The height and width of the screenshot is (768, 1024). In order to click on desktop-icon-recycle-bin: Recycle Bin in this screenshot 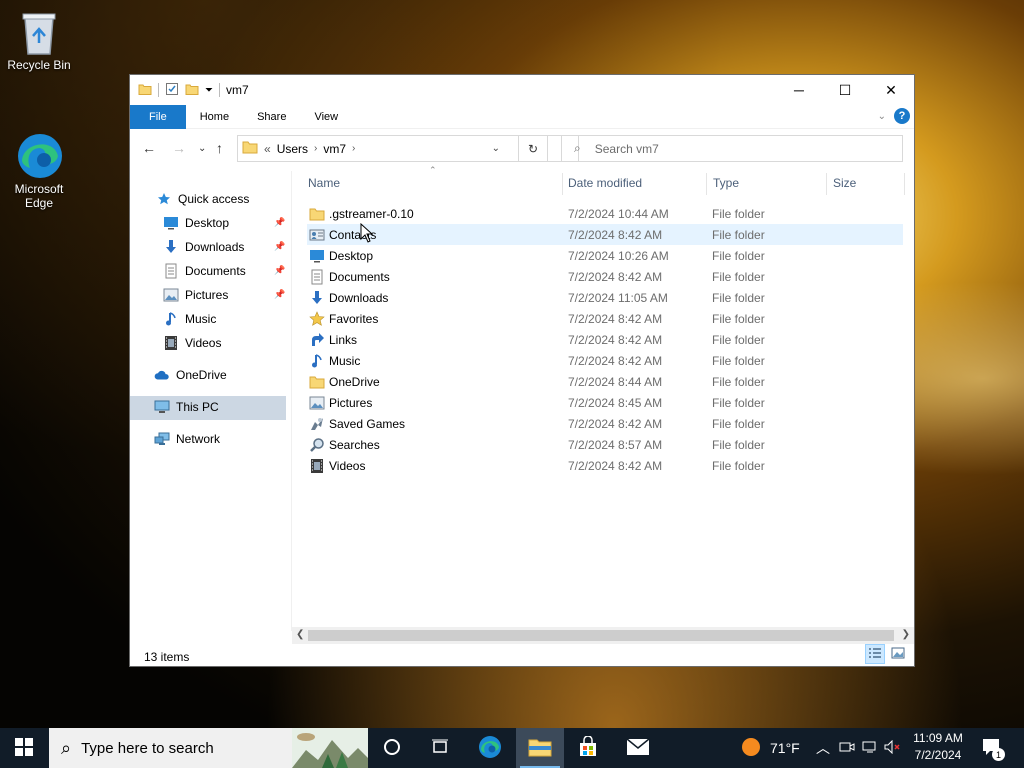, I will do `click(39, 40)`.